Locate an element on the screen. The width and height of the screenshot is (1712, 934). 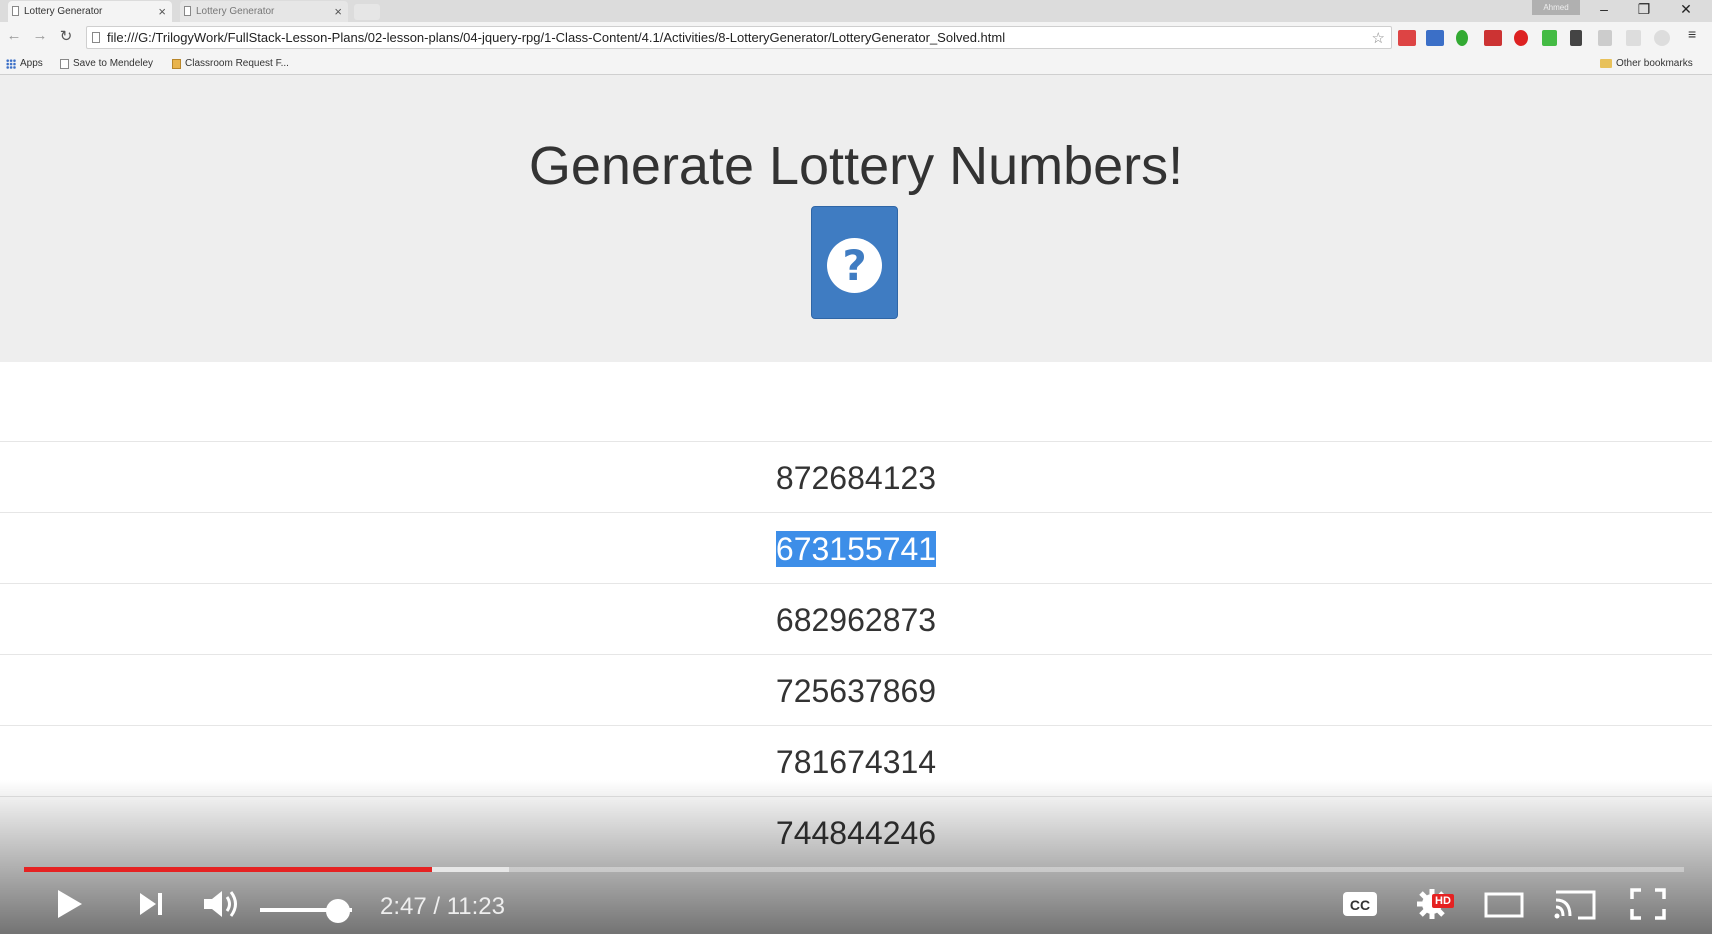
volume-icon is located at coordinates (222, 908).